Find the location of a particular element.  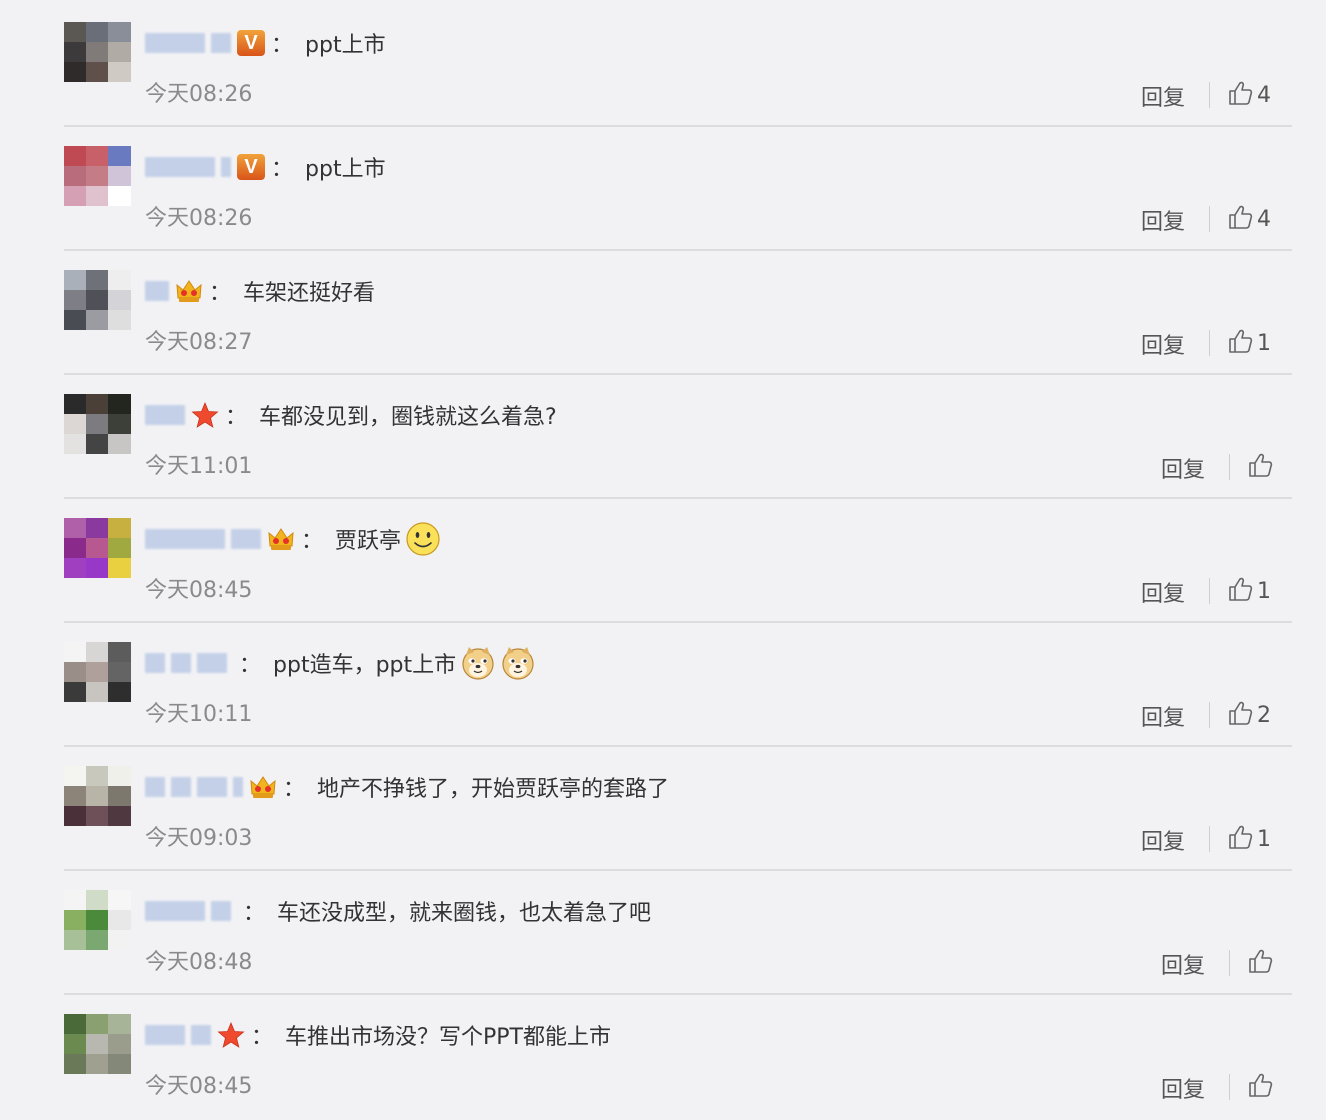

crown-icon is located at coordinates (189, 291).